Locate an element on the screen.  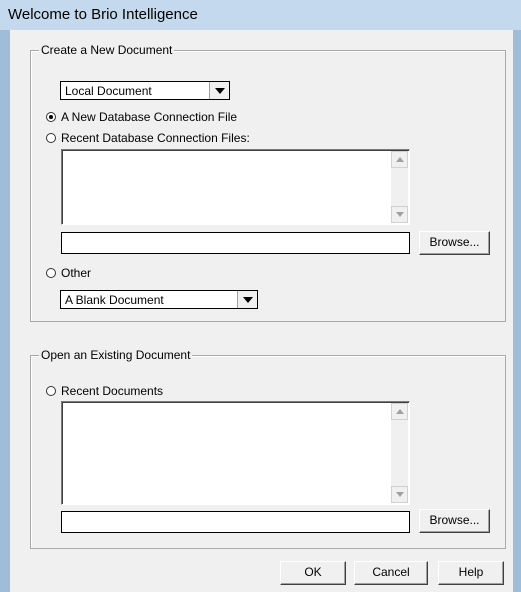
other-document-value: A Blank Document is located at coordinates (114, 300).